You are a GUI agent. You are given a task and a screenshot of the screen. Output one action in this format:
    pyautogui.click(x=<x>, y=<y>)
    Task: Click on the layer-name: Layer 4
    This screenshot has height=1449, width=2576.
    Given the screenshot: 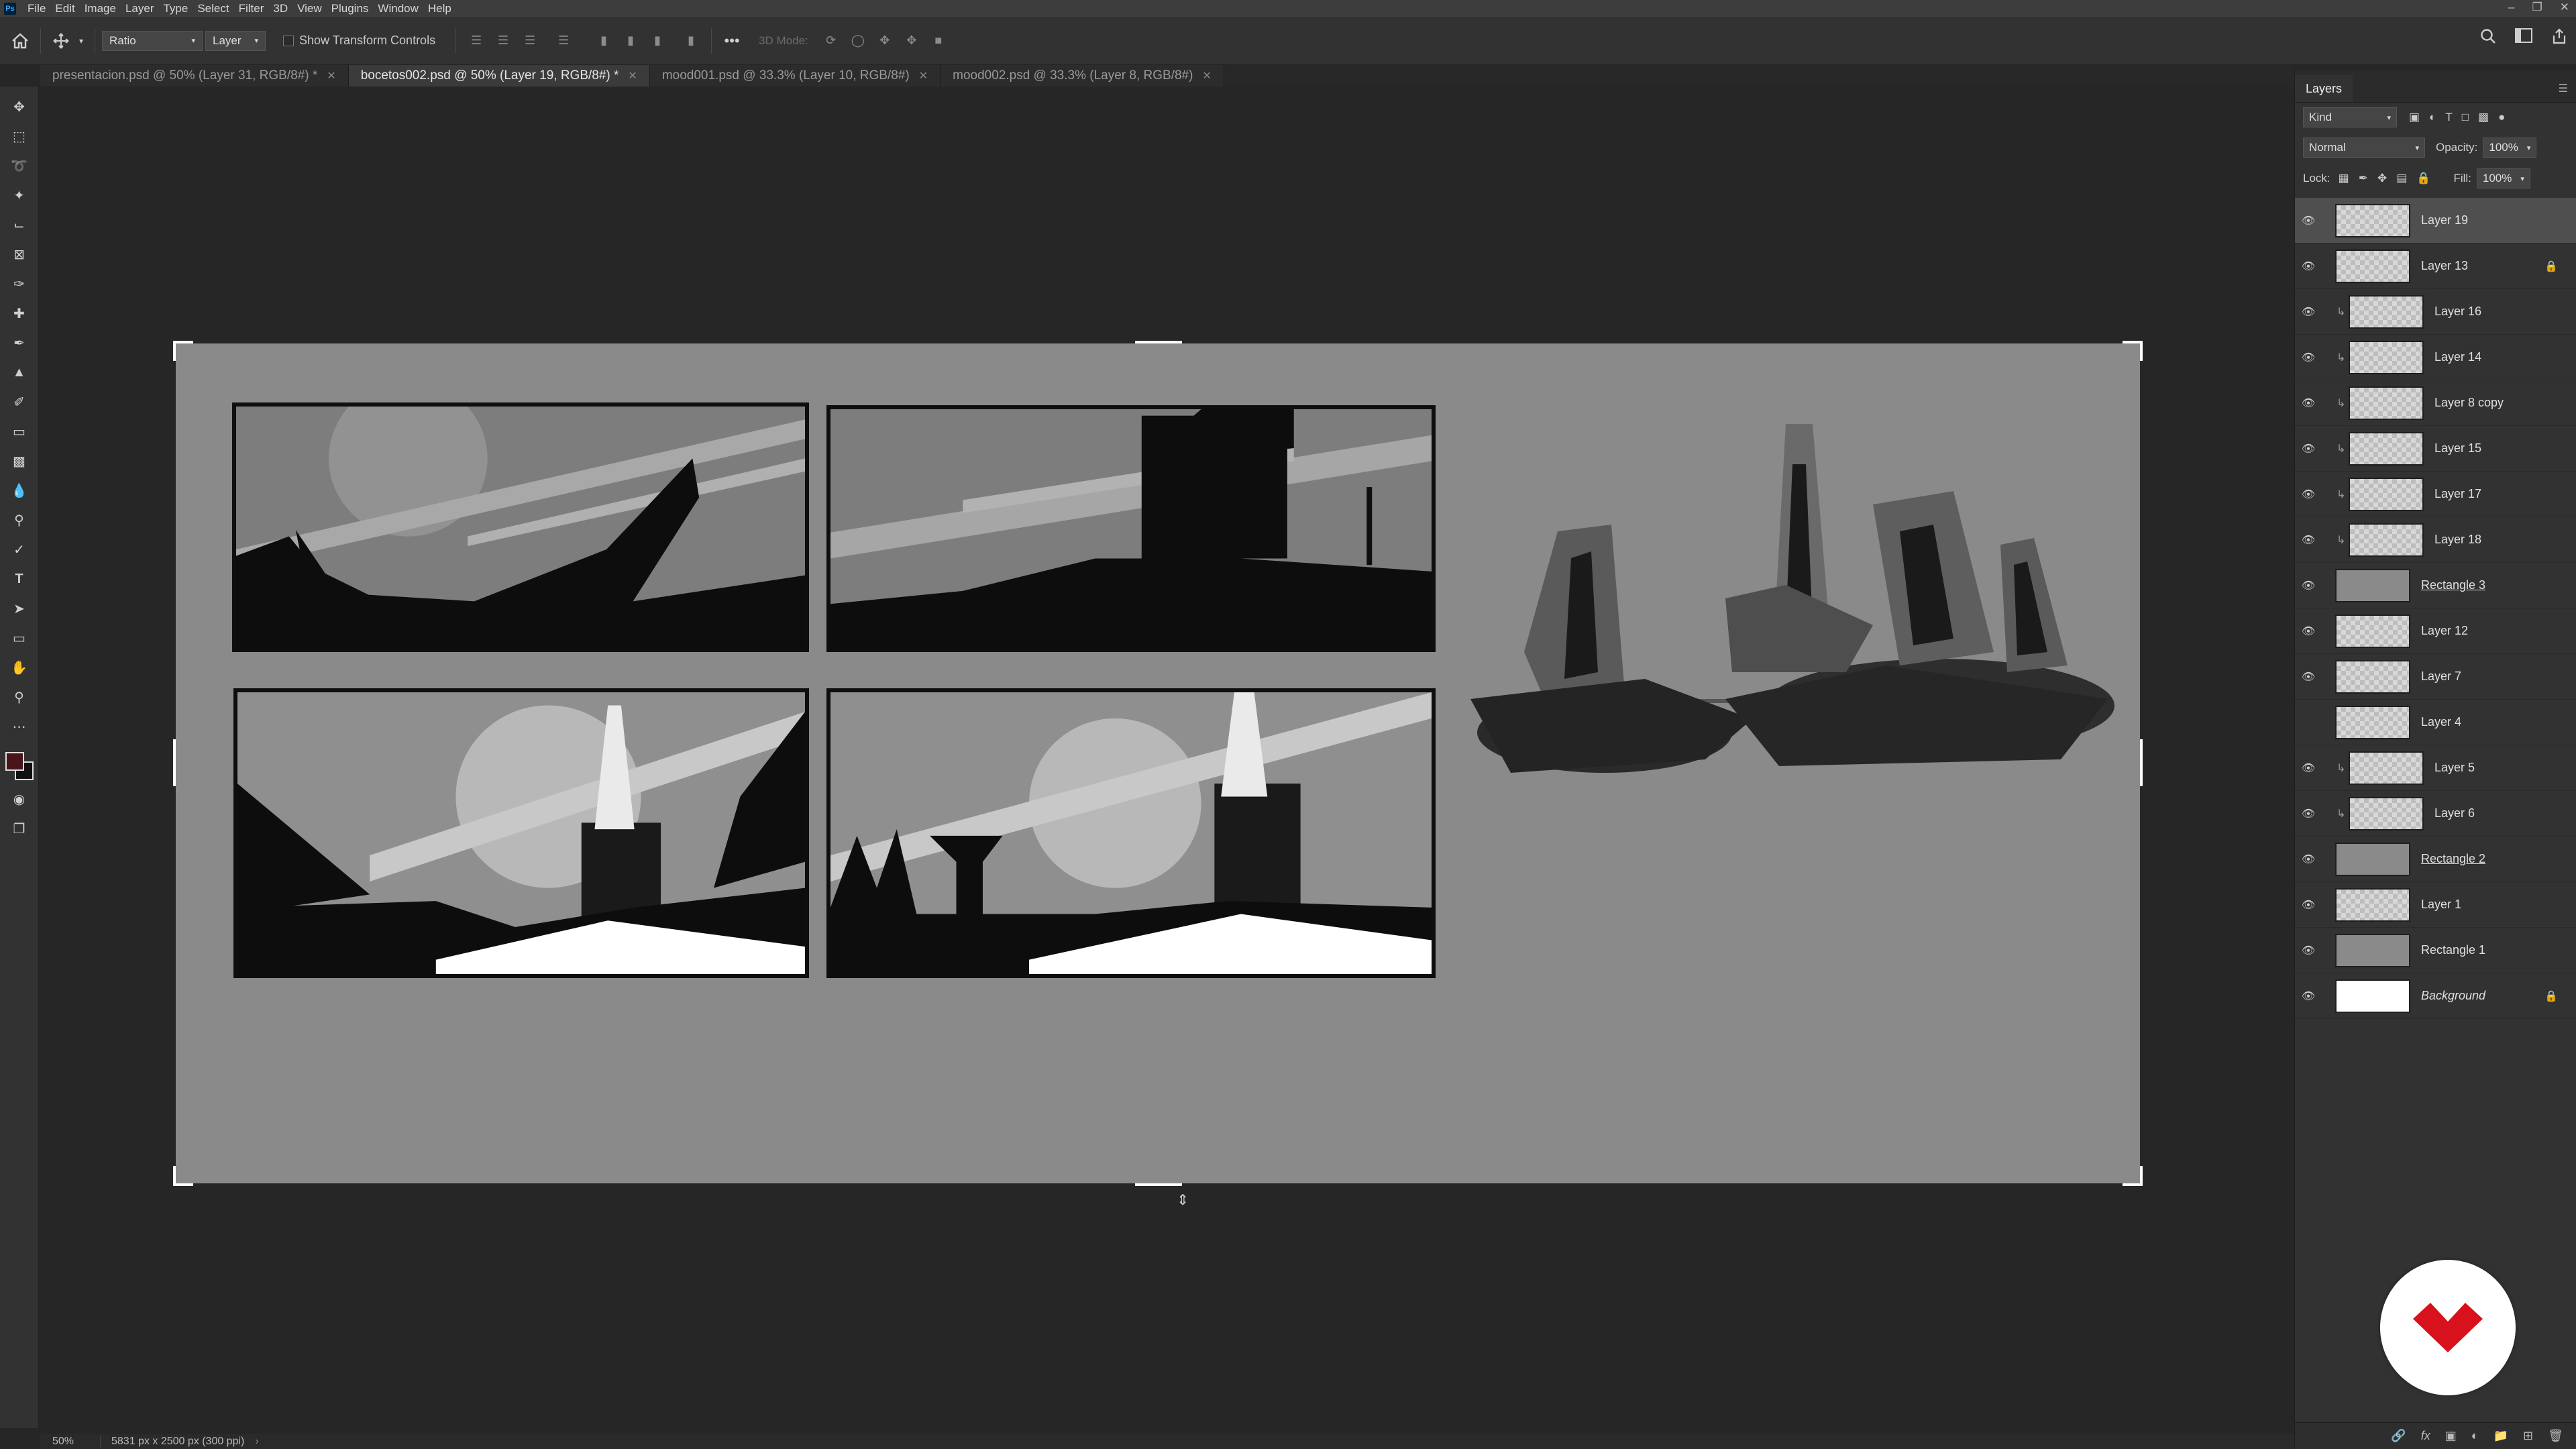 What is the action you would take?
    pyautogui.click(x=2441, y=722)
    